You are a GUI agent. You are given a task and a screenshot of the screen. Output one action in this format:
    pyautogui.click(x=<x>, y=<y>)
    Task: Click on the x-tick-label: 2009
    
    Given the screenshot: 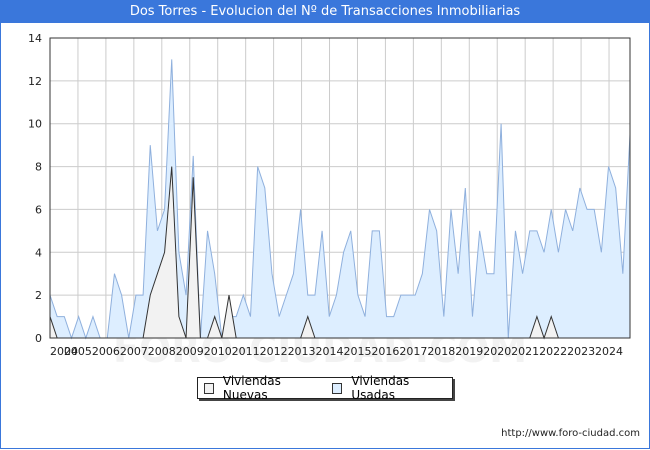 What is the action you would take?
    pyautogui.click(x=190, y=351)
    